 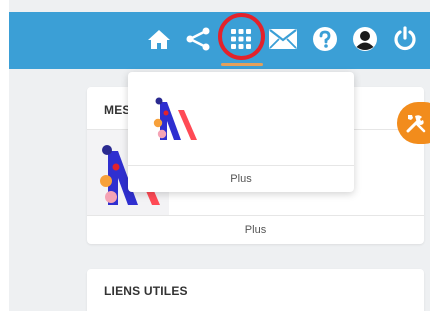 What do you see at coordinates (241, 39) in the screenshot?
I see `apps-grid-icon` at bounding box center [241, 39].